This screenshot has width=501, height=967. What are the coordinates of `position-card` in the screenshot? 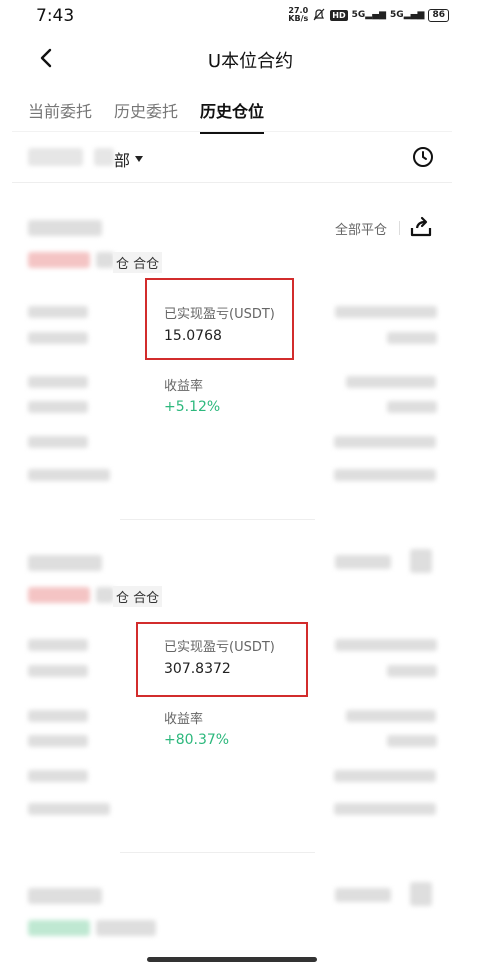 It's located at (250, 918).